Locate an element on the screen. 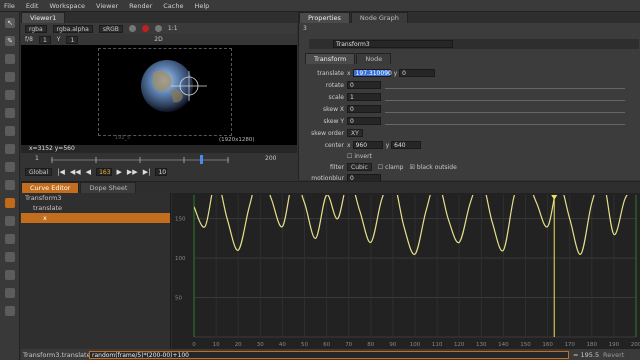 This screenshot has width=640, height=360. format-label: (1920x1280) is located at coordinates (237, 140).